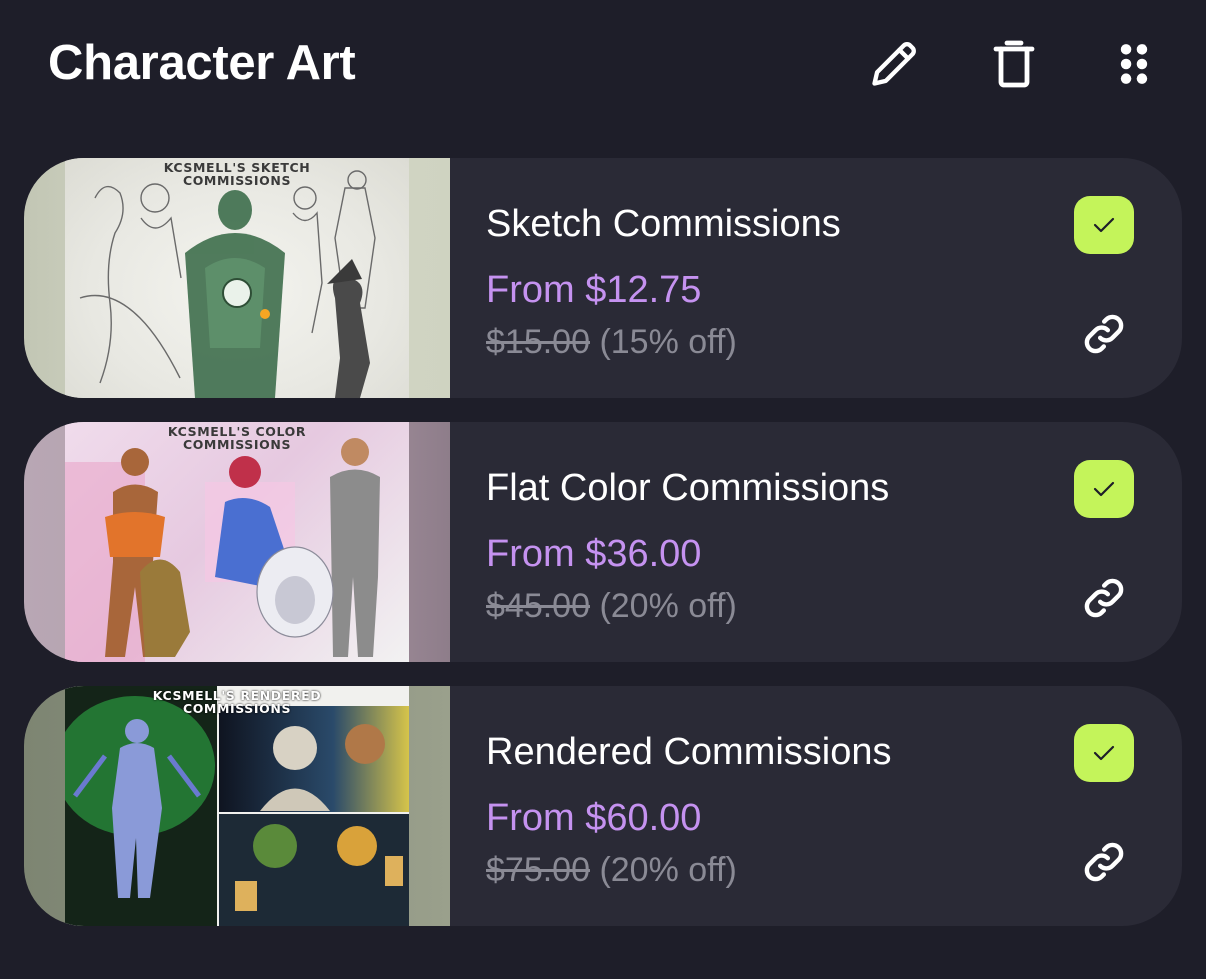 This screenshot has width=1206, height=979. I want to click on original-price-row: $15.00 (15% off), so click(611, 342).